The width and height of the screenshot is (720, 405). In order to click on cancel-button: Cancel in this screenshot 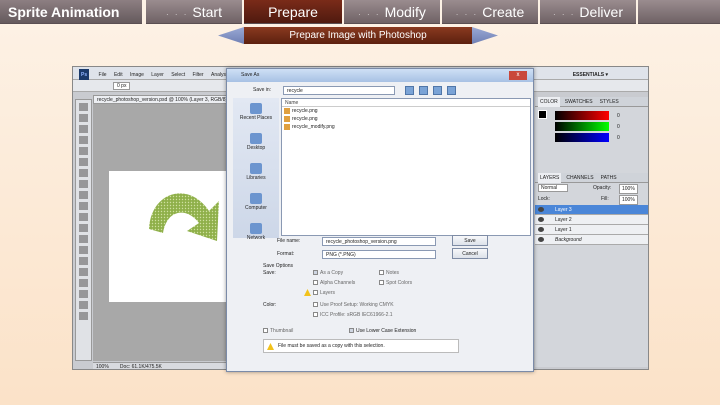, I will do `click(470, 253)`.